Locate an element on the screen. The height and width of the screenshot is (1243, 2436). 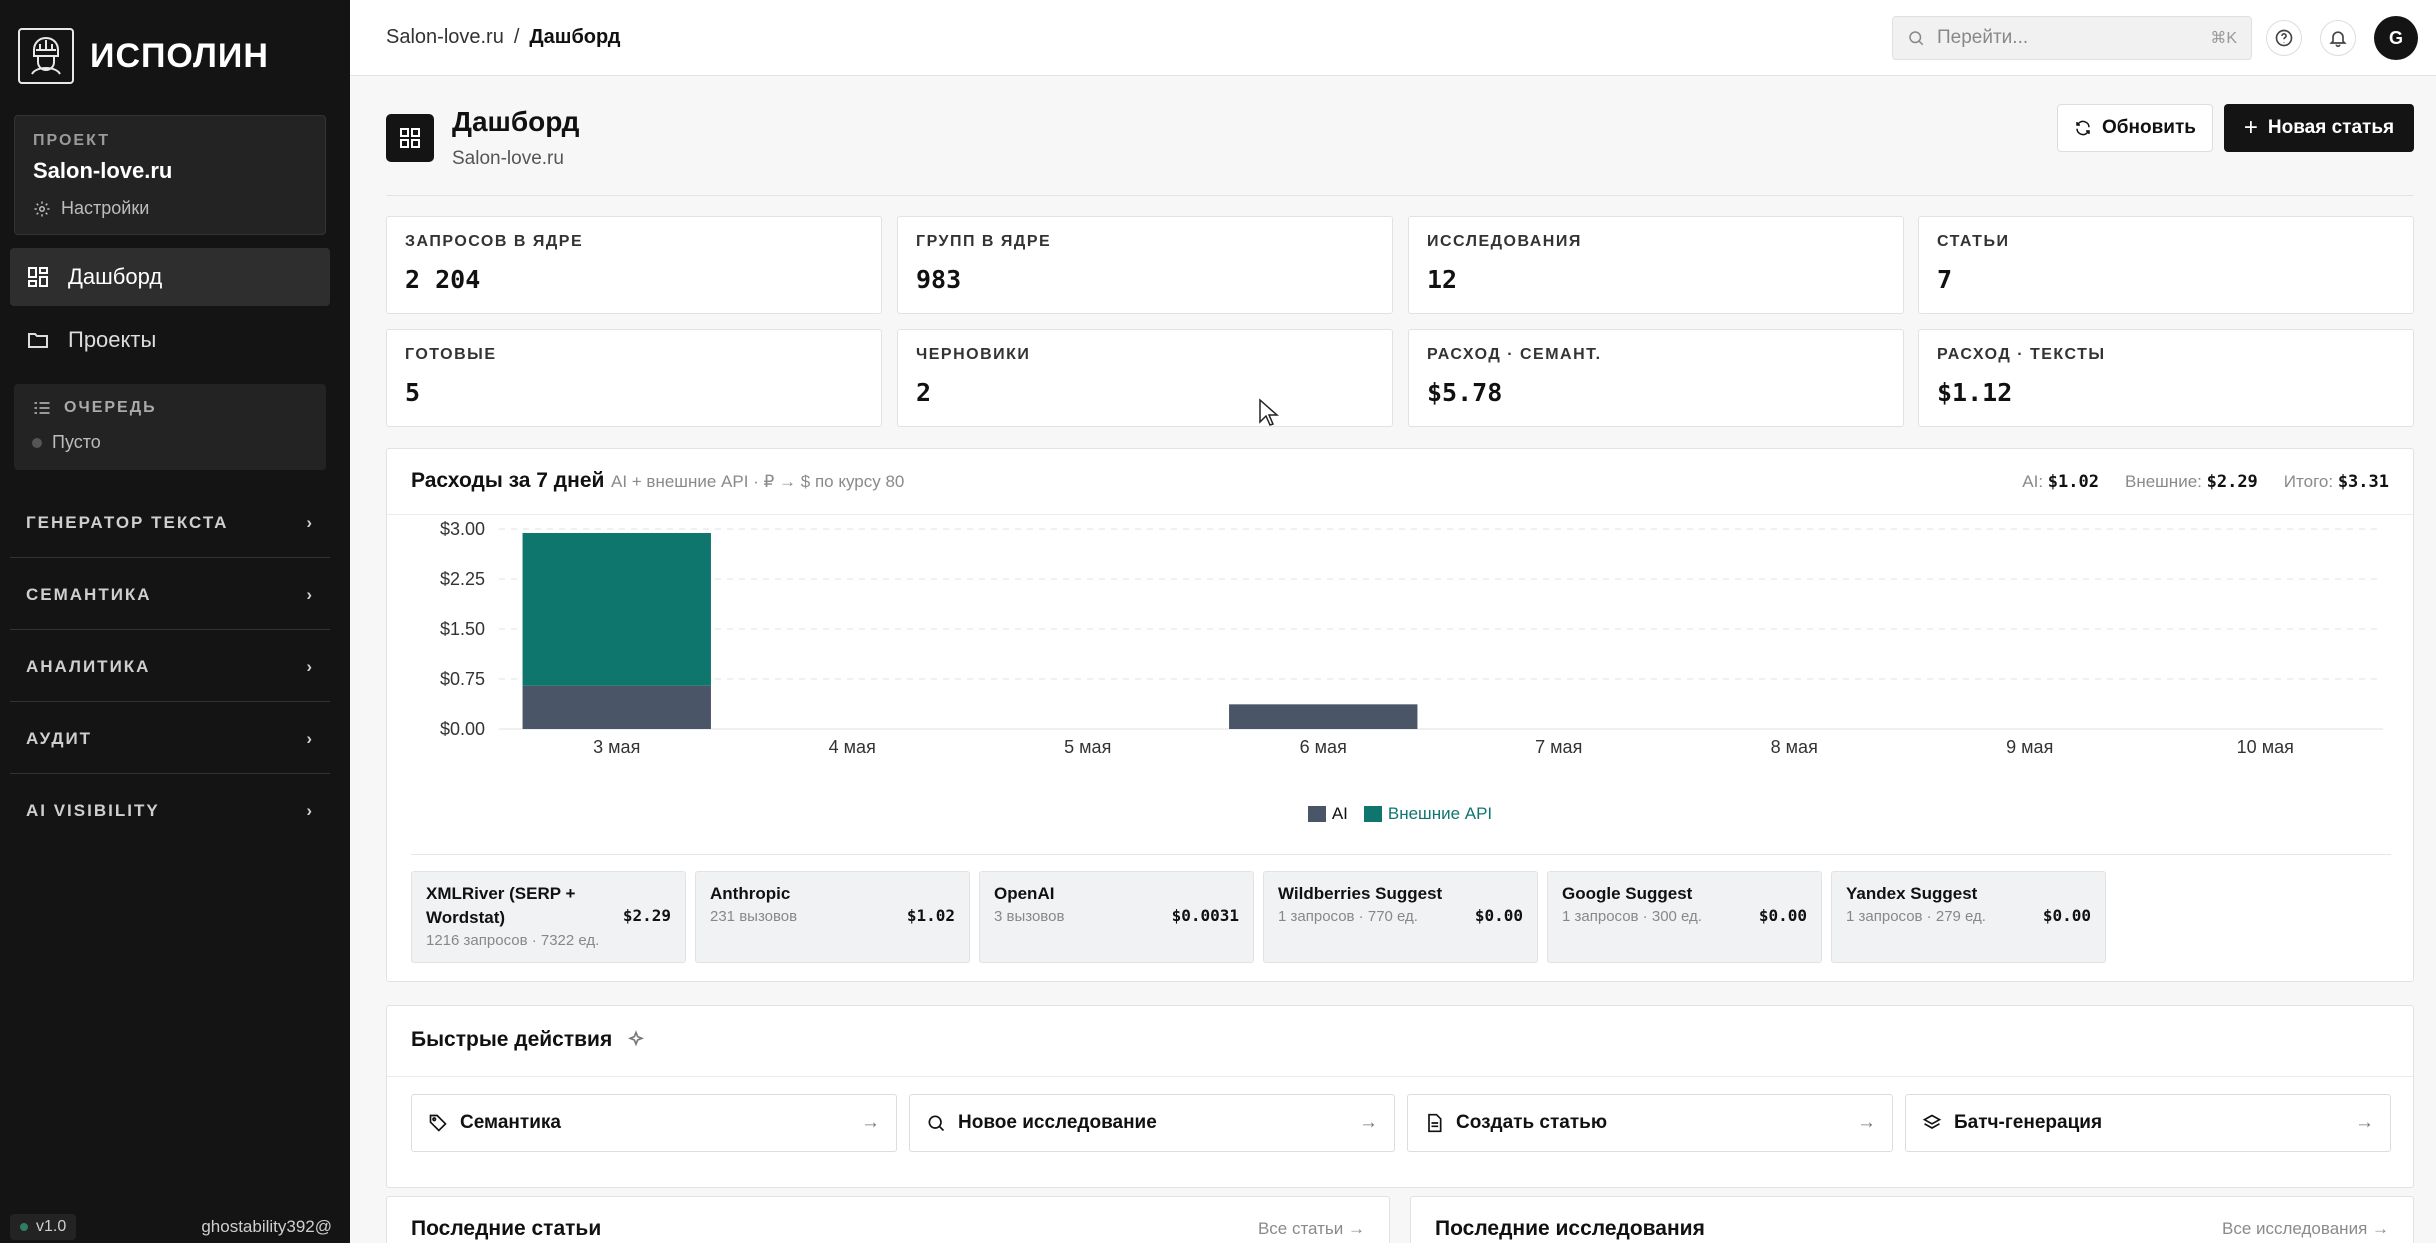
costs-subtitle: AI + внешние API · ₽ → $ по курсу 80 is located at coordinates (758, 481).